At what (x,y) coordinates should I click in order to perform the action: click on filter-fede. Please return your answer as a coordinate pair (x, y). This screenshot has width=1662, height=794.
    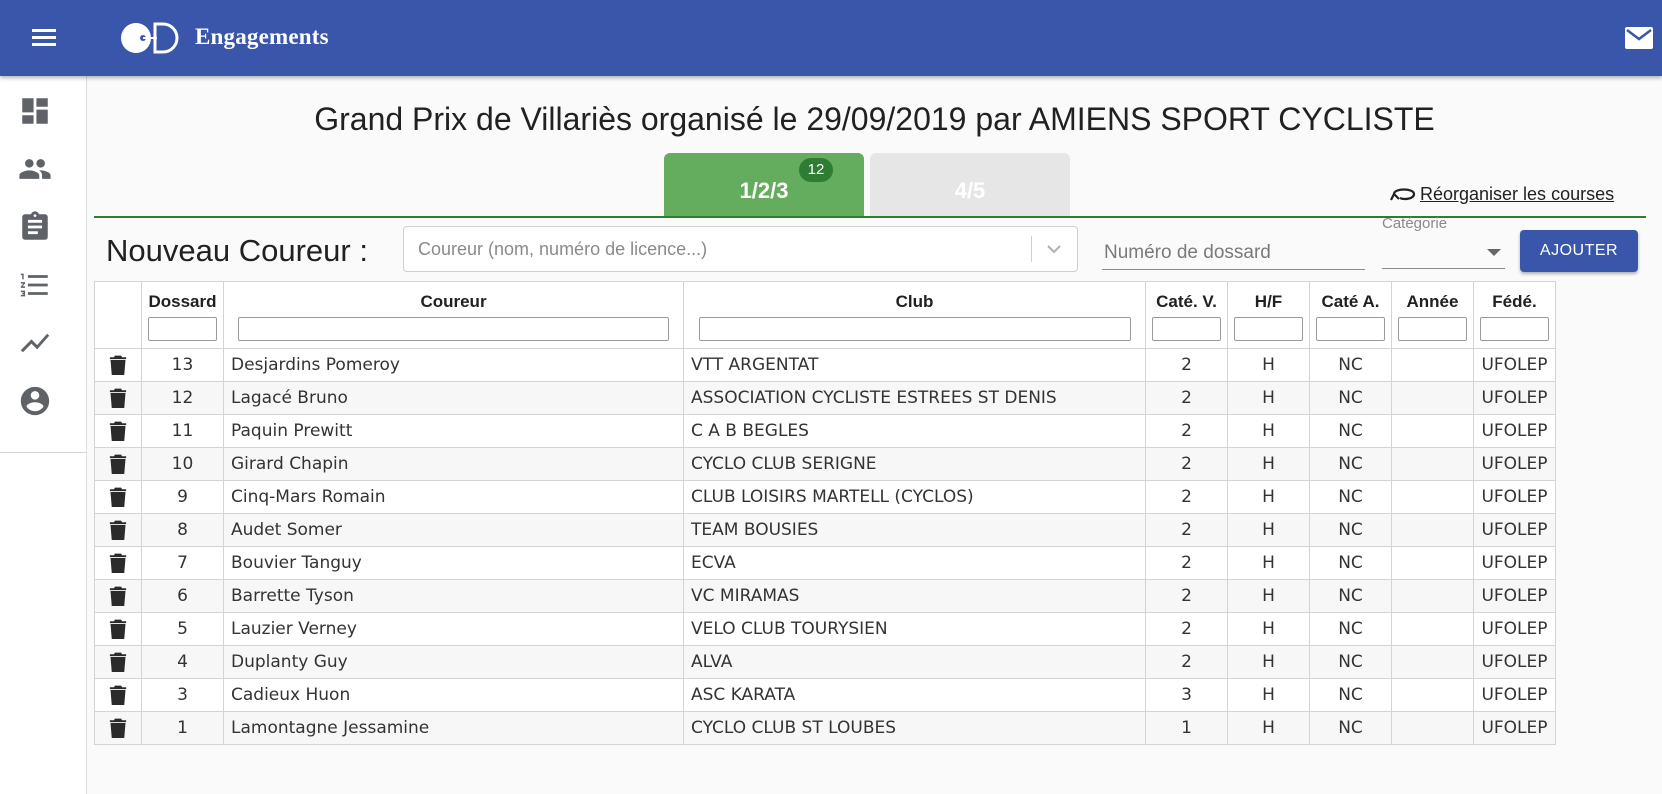
    Looking at the image, I should click on (1514, 329).